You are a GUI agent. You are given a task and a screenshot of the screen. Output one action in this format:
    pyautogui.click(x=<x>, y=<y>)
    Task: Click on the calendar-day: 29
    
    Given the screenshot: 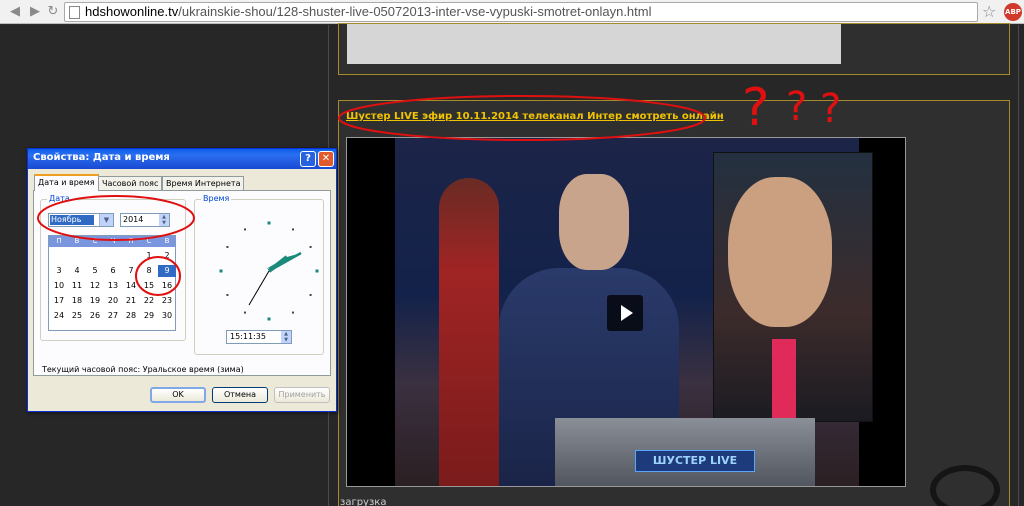 What is the action you would take?
    pyautogui.click(x=149, y=316)
    